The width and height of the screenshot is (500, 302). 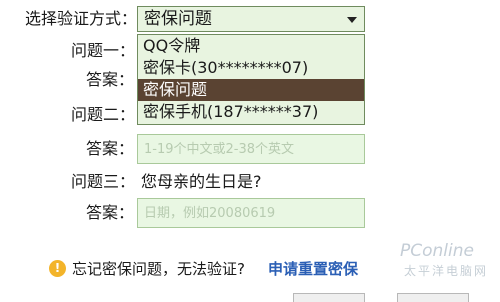 I want to click on question3-answer-input, so click(x=251, y=213).